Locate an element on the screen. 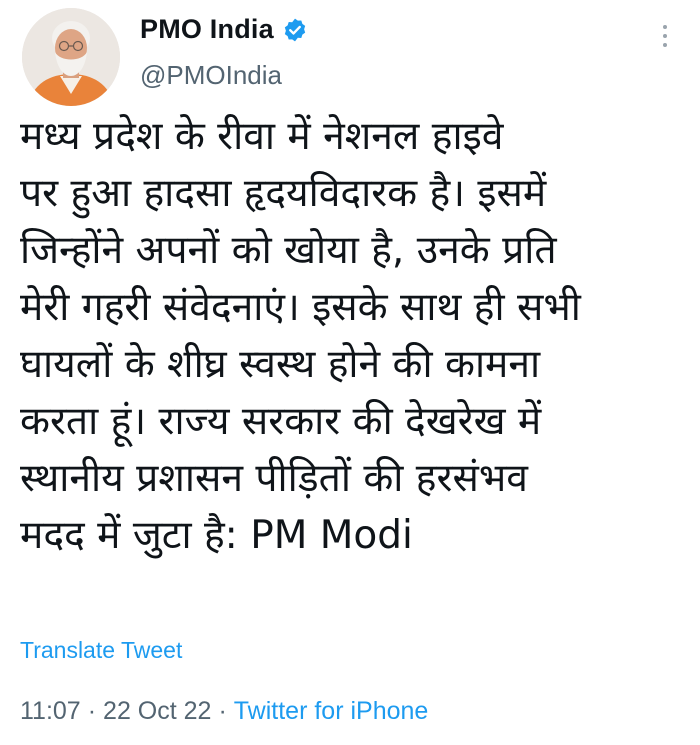 The width and height of the screenshot is (700, 745). account-handle: @PMOIndia is located at coordinates (211, 75).